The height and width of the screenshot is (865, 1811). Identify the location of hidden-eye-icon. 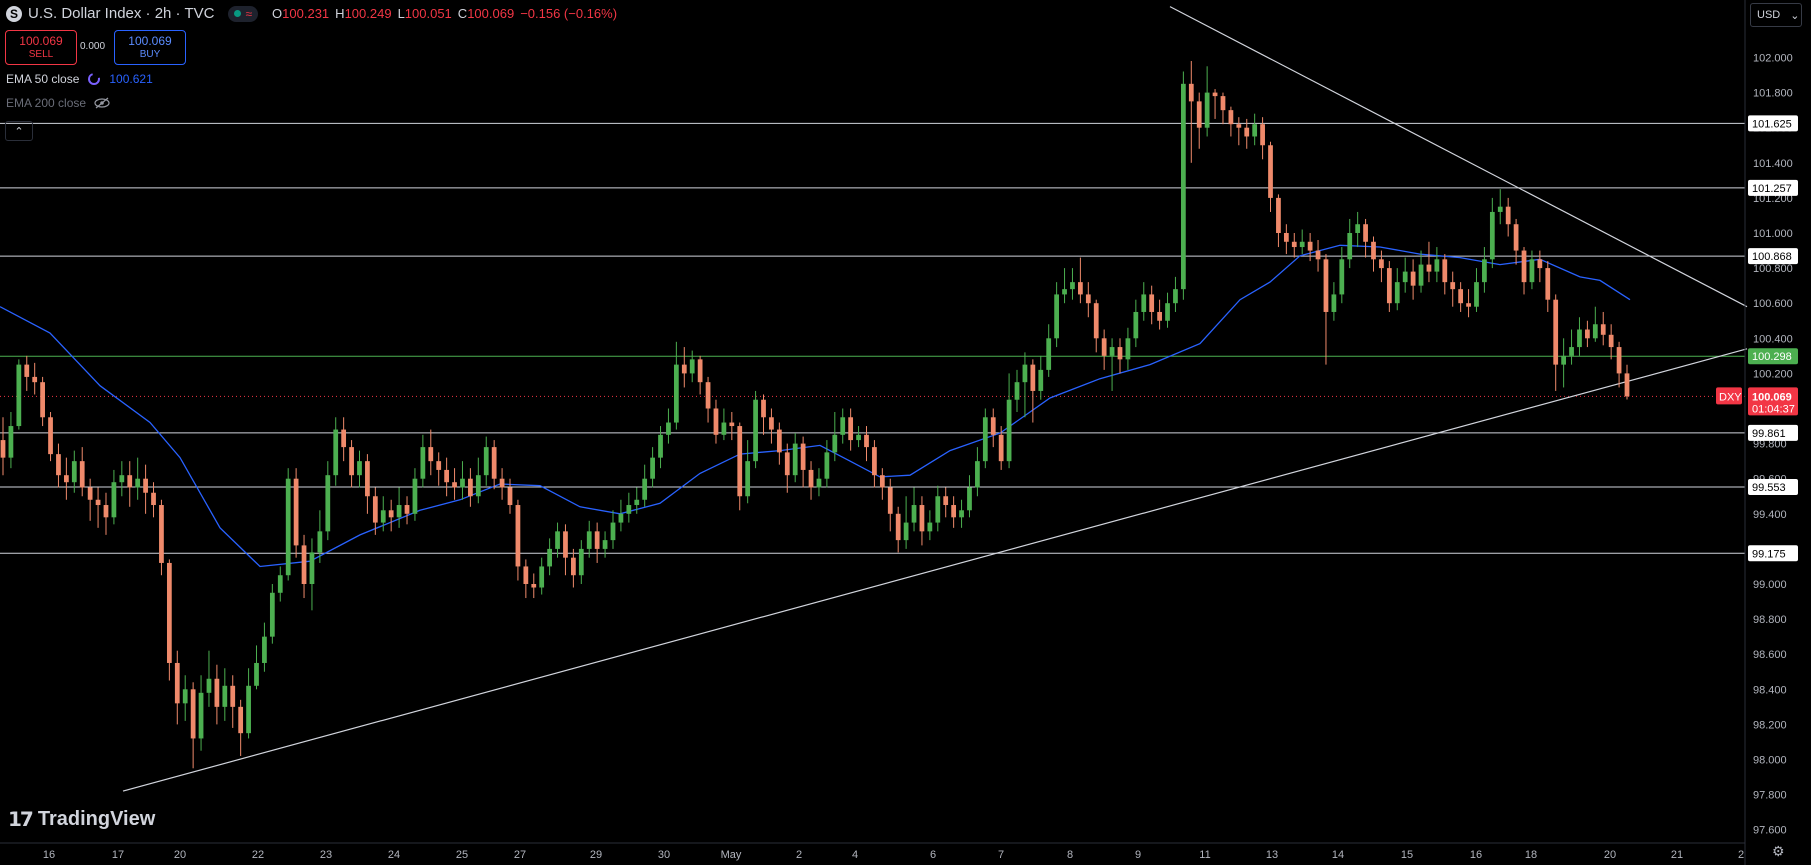
(102, 103).